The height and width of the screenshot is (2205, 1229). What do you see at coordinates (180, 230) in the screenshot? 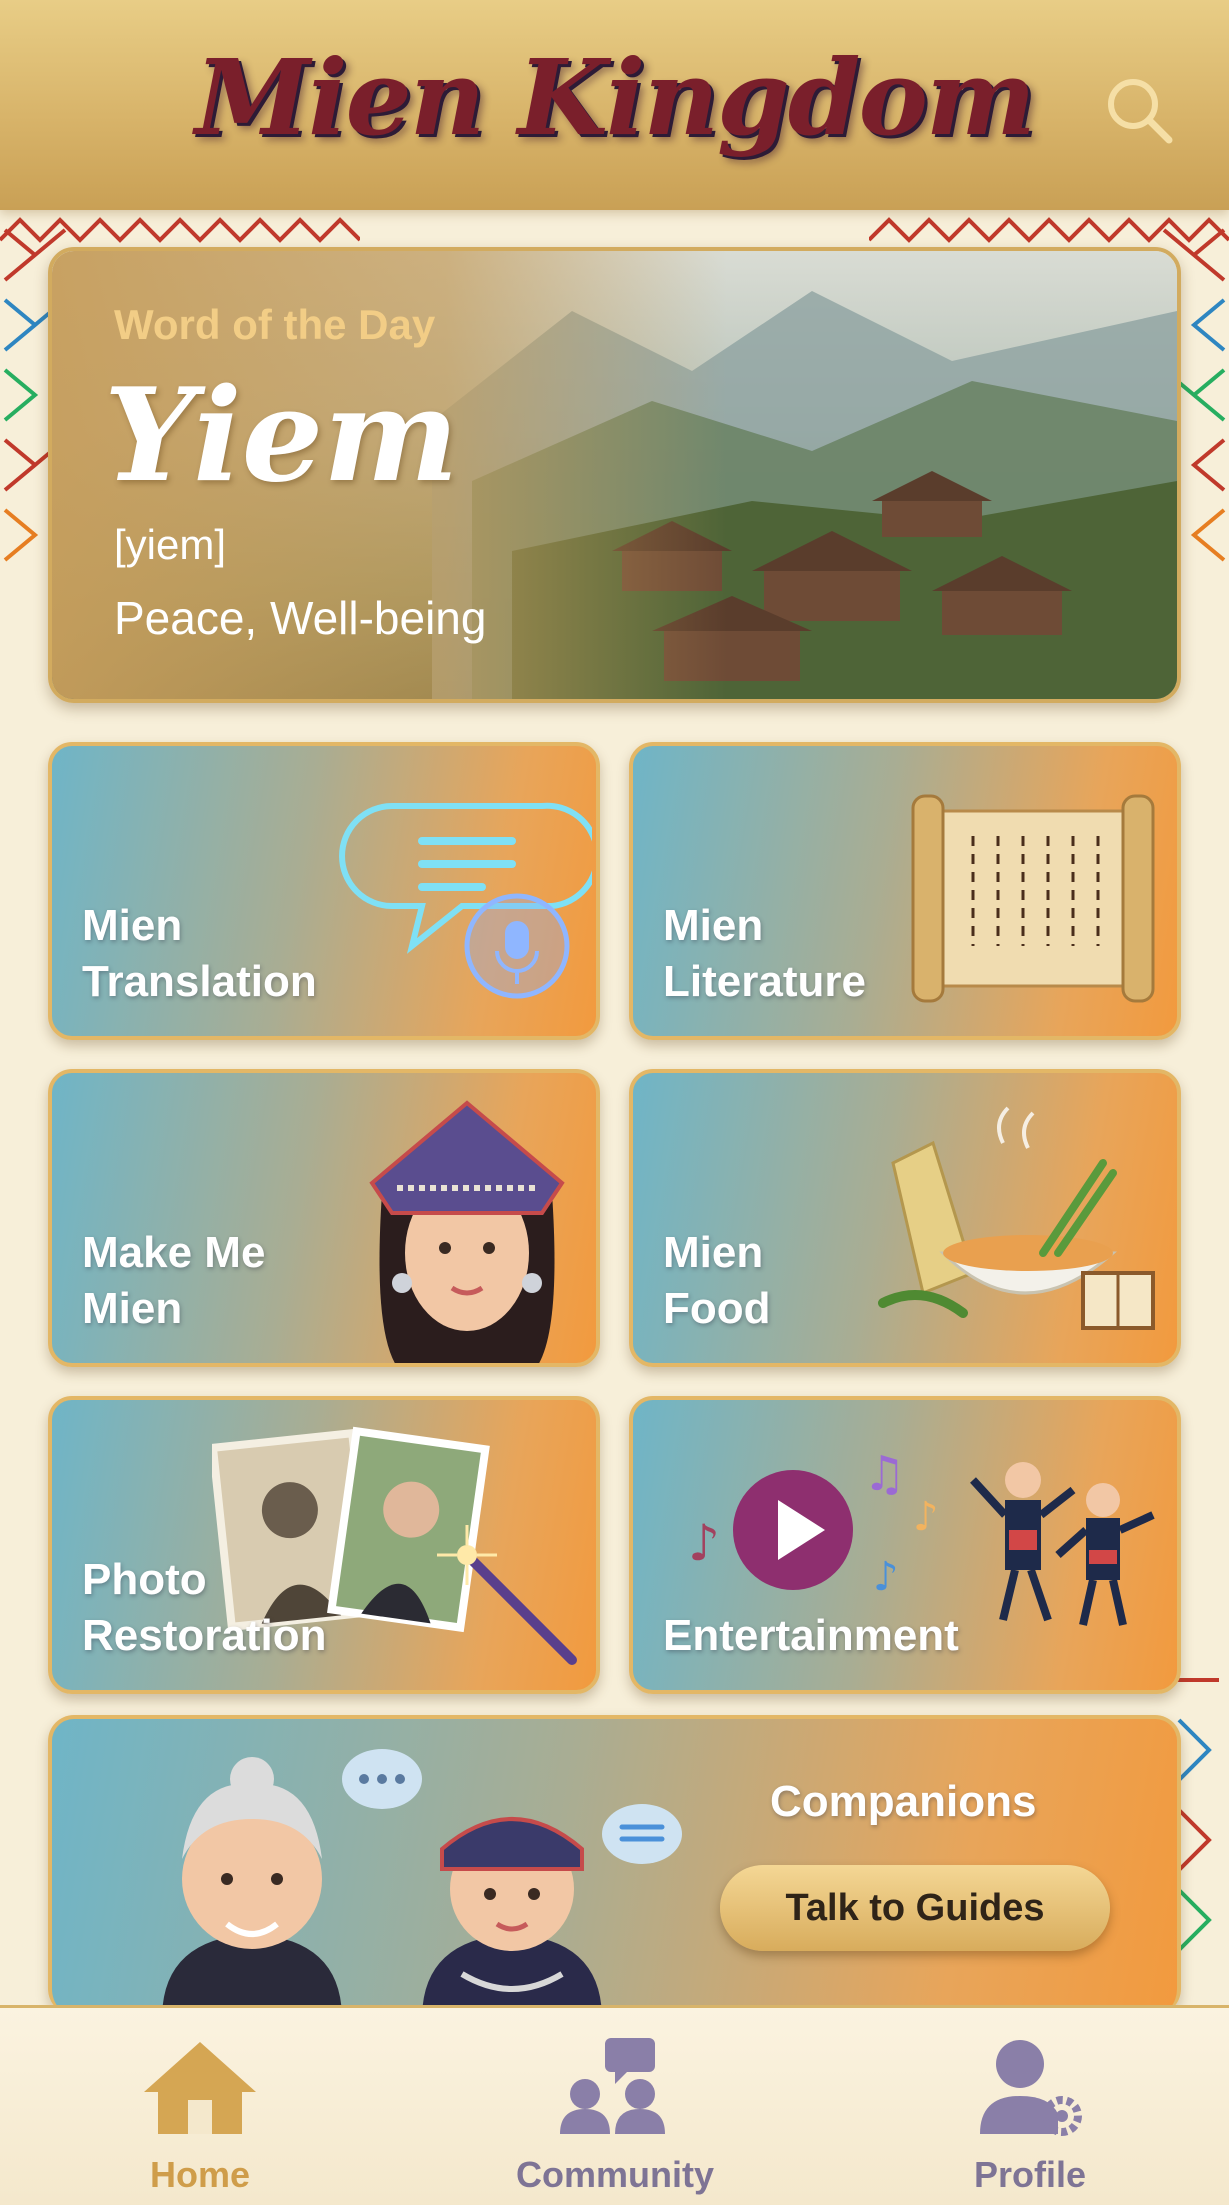
I see `embroidery-border-top-left` at bounding box center [180, 230].